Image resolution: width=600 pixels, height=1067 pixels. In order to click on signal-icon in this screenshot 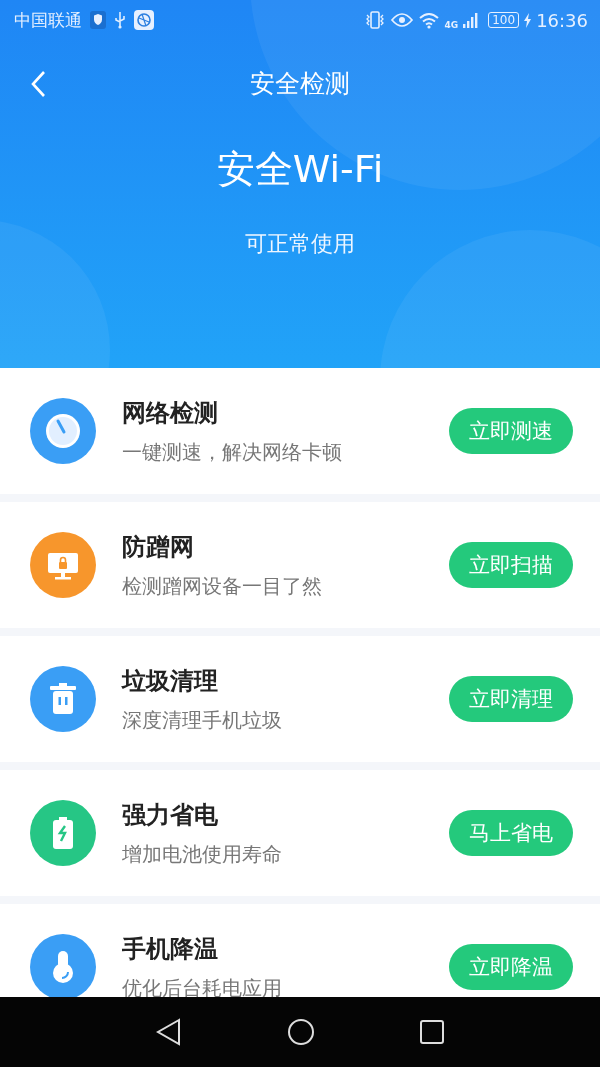, I will do `click(471, 20)`.